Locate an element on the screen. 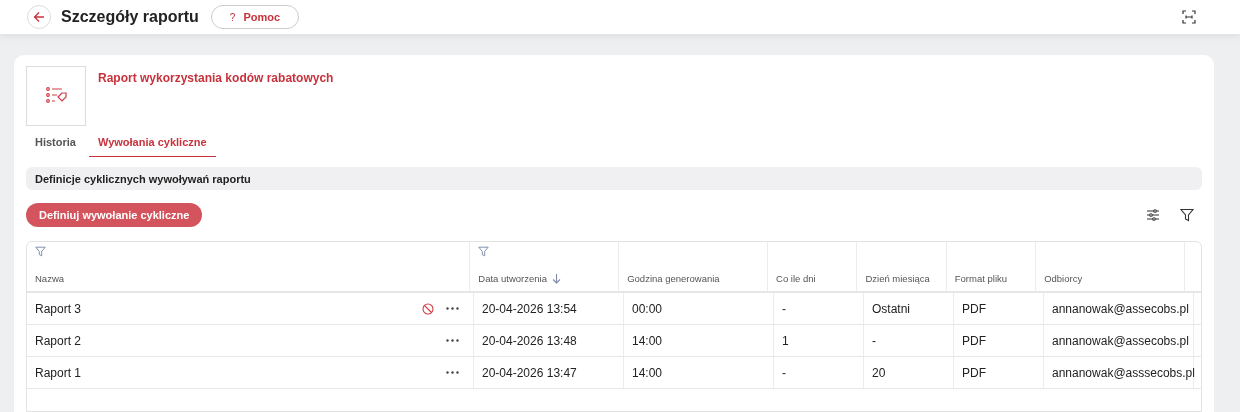 Image resolution: width=1240 pixels, height=412 pixels. tab: Historia is located at coordinates (55, 143).